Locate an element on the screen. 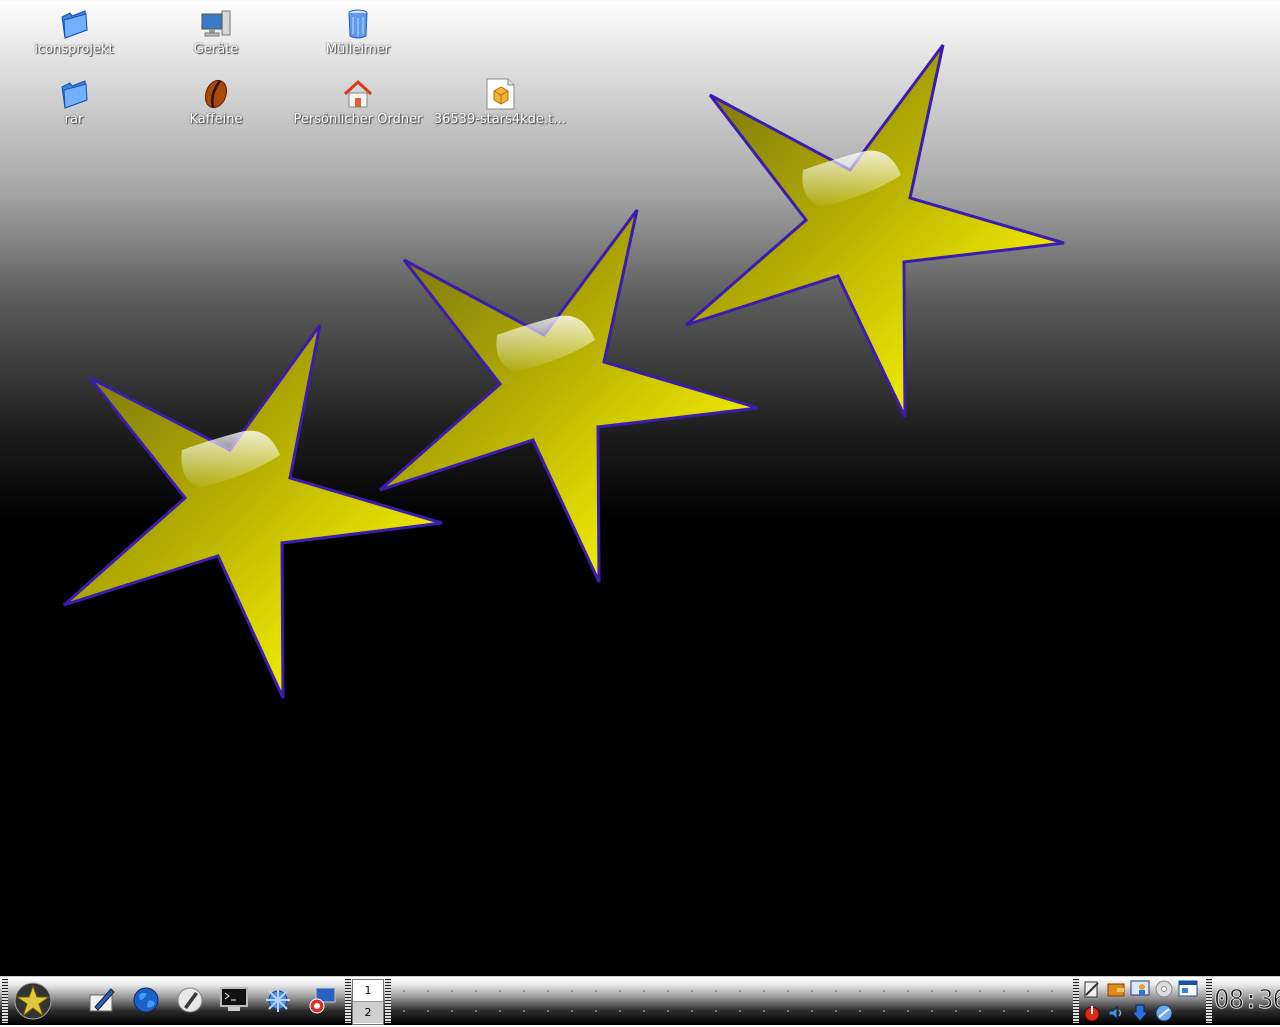 This screenshot has height=1027, width=1280. remote-desktop-icon is located at coordinates (322, 1000).